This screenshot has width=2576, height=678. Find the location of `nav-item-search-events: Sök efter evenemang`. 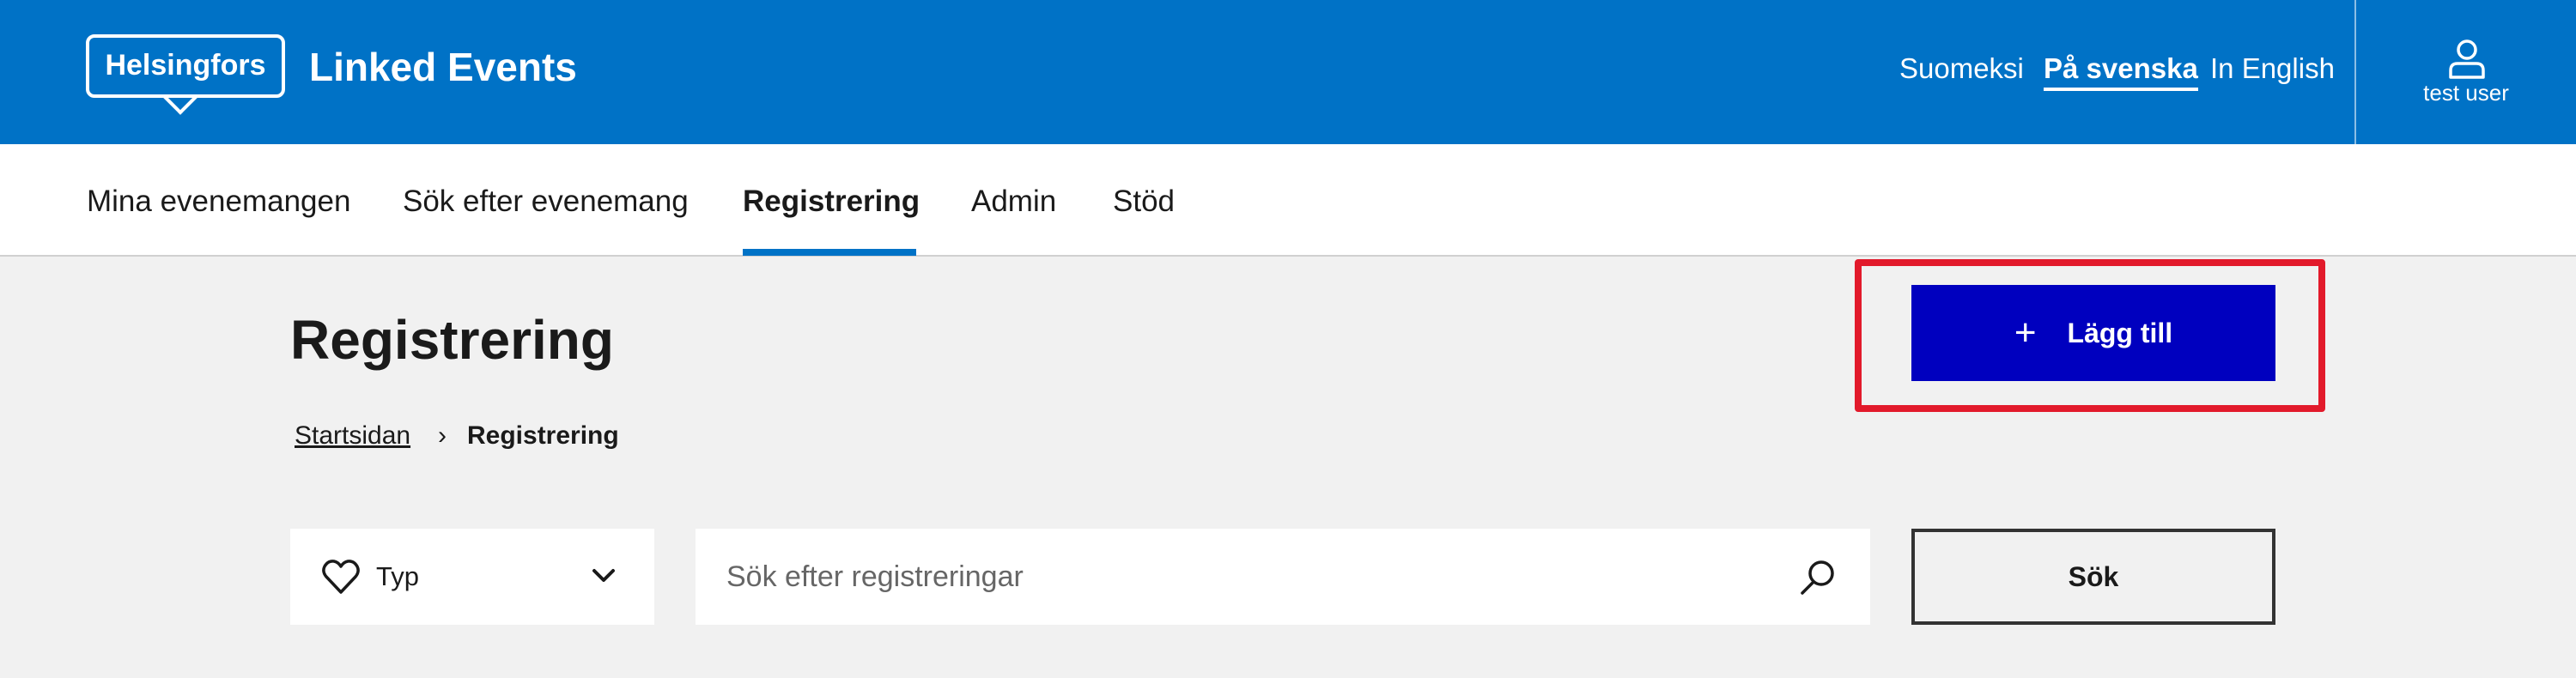

nav-item-search-events: Sök efter evenemang is located at coordinates (546, 202).